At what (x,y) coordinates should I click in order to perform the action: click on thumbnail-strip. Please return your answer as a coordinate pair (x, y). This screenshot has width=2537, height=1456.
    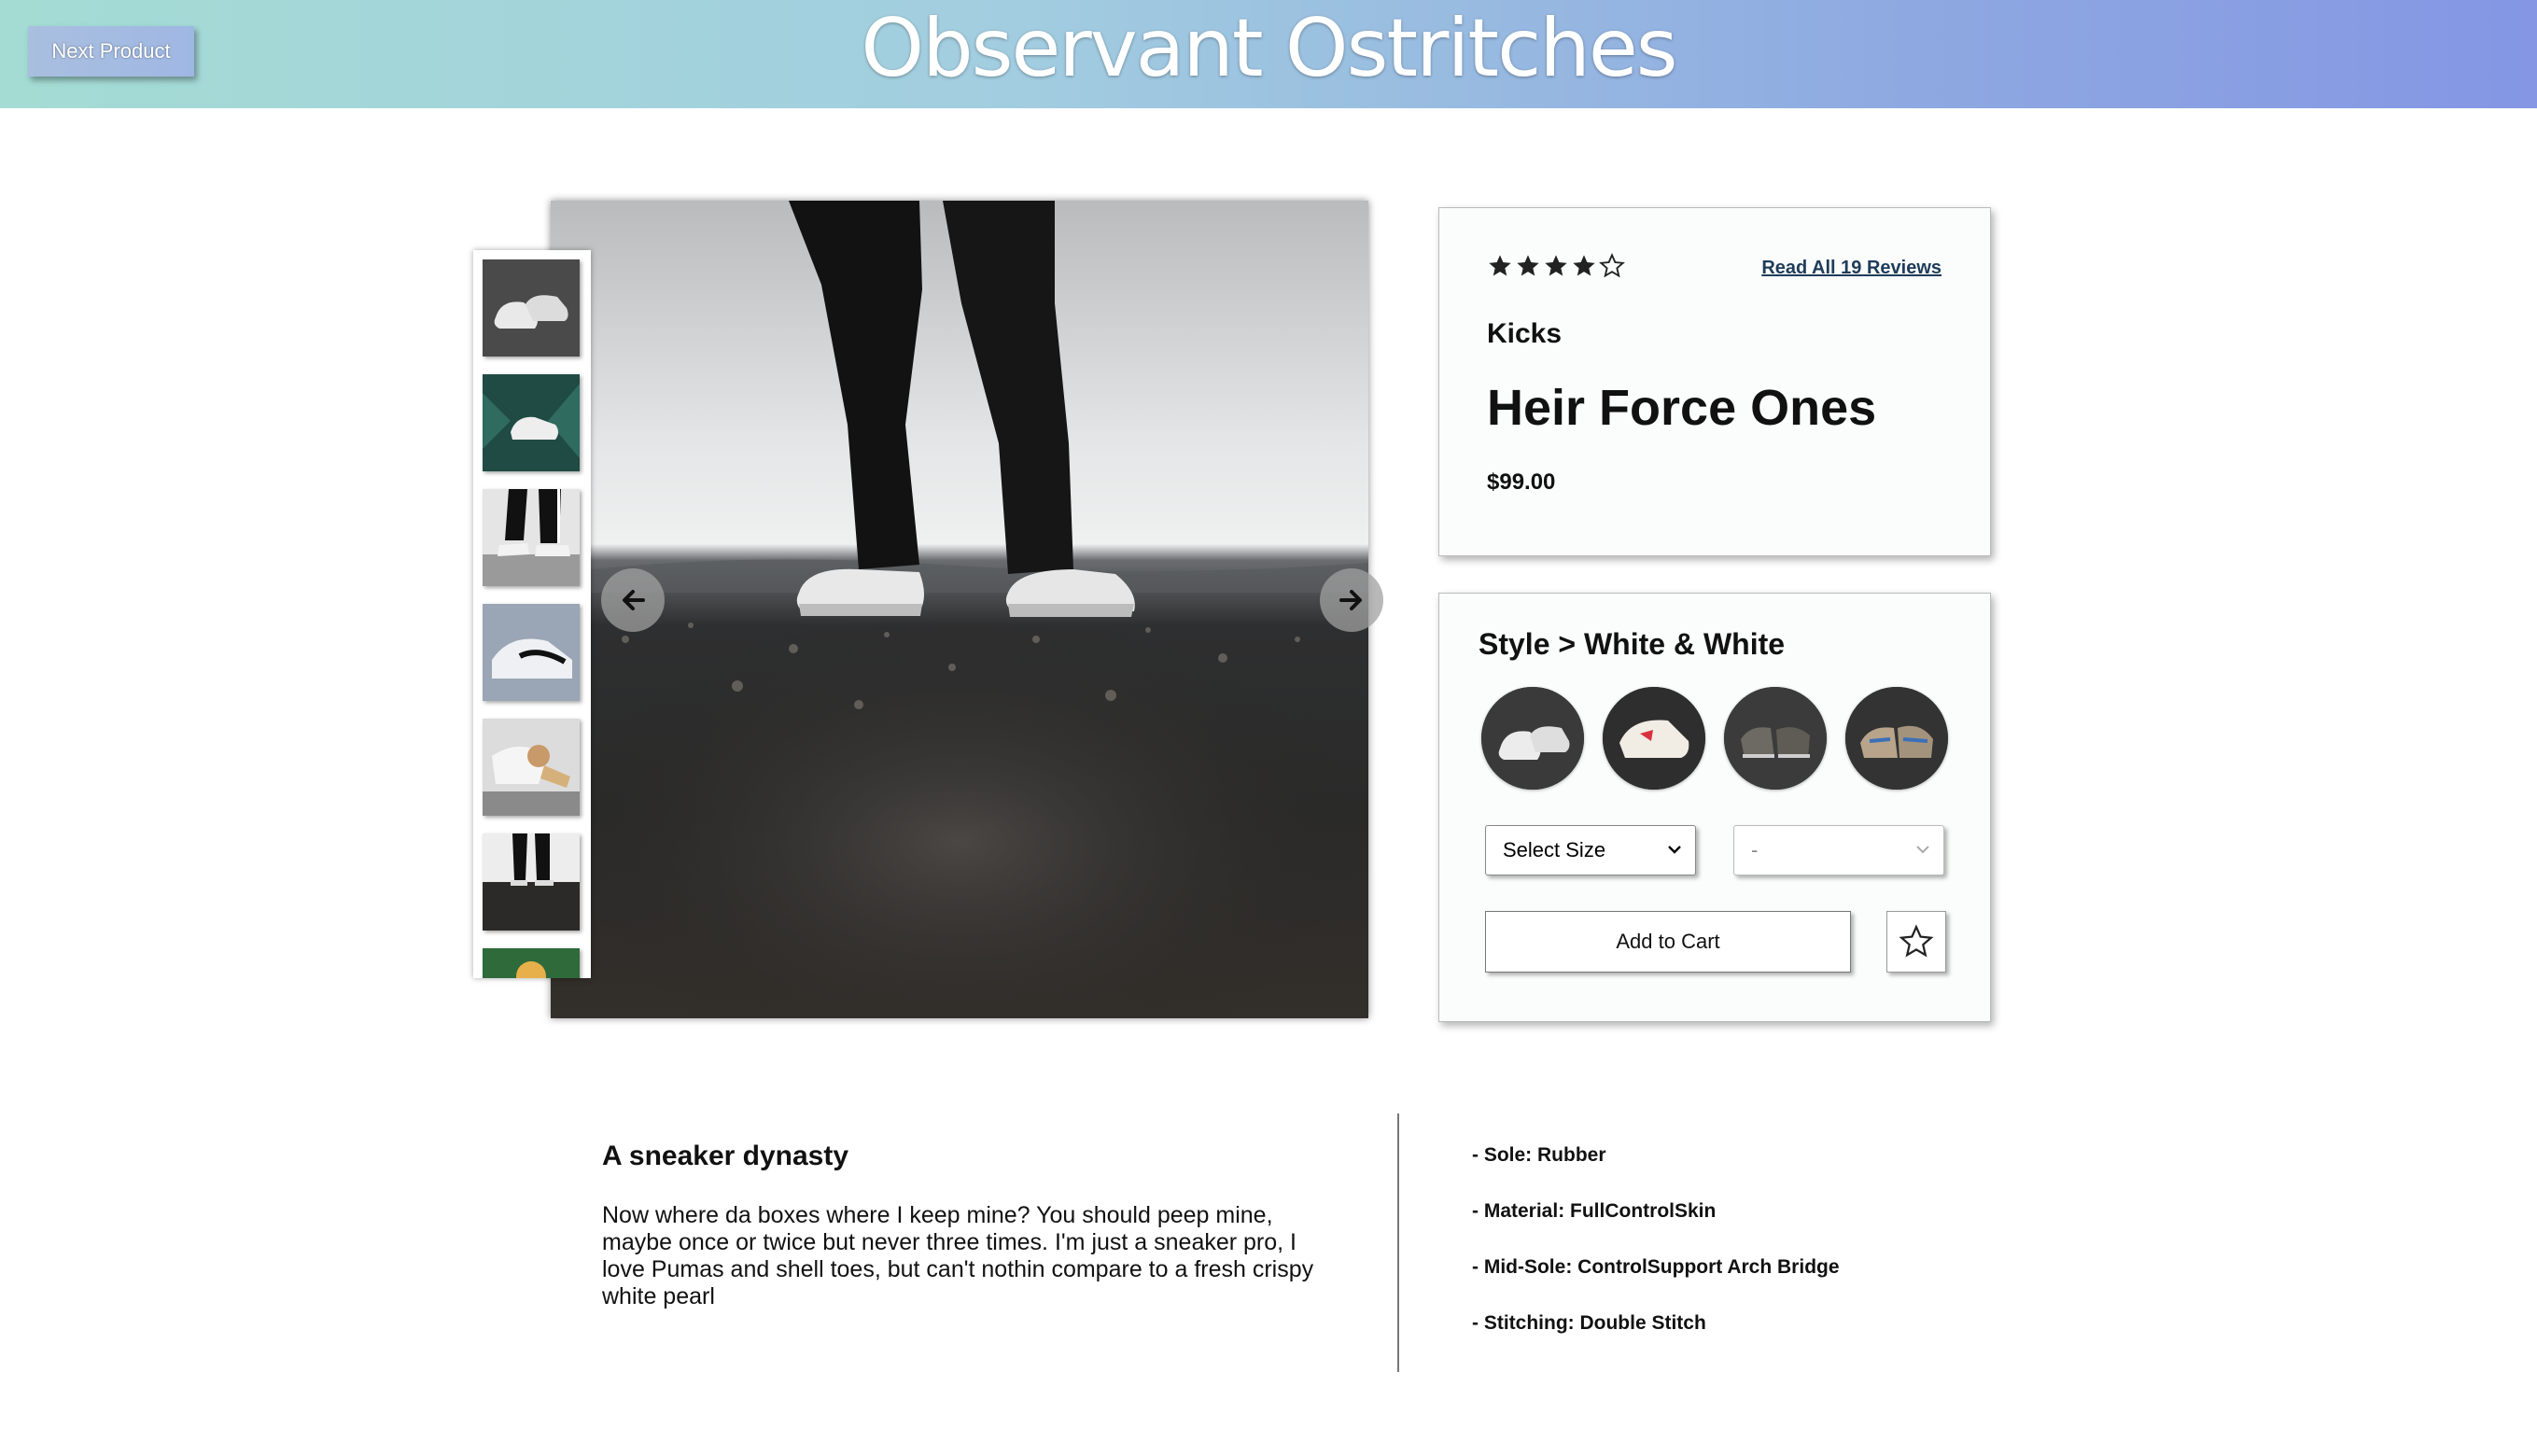
    Looking at the image, I should click on (532, 614).